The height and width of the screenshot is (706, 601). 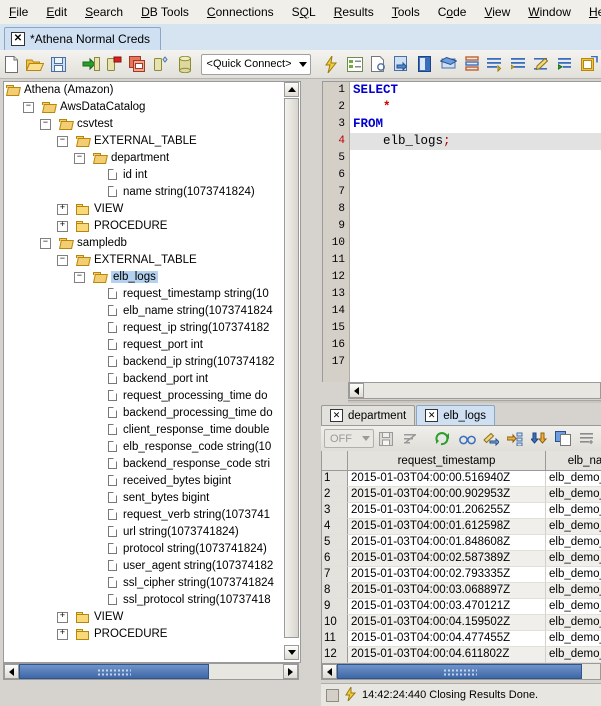 What do you see at coordinates (114, 64) in the screenshot?
I see `disconnect-icon` at bounding box center [114, 64].